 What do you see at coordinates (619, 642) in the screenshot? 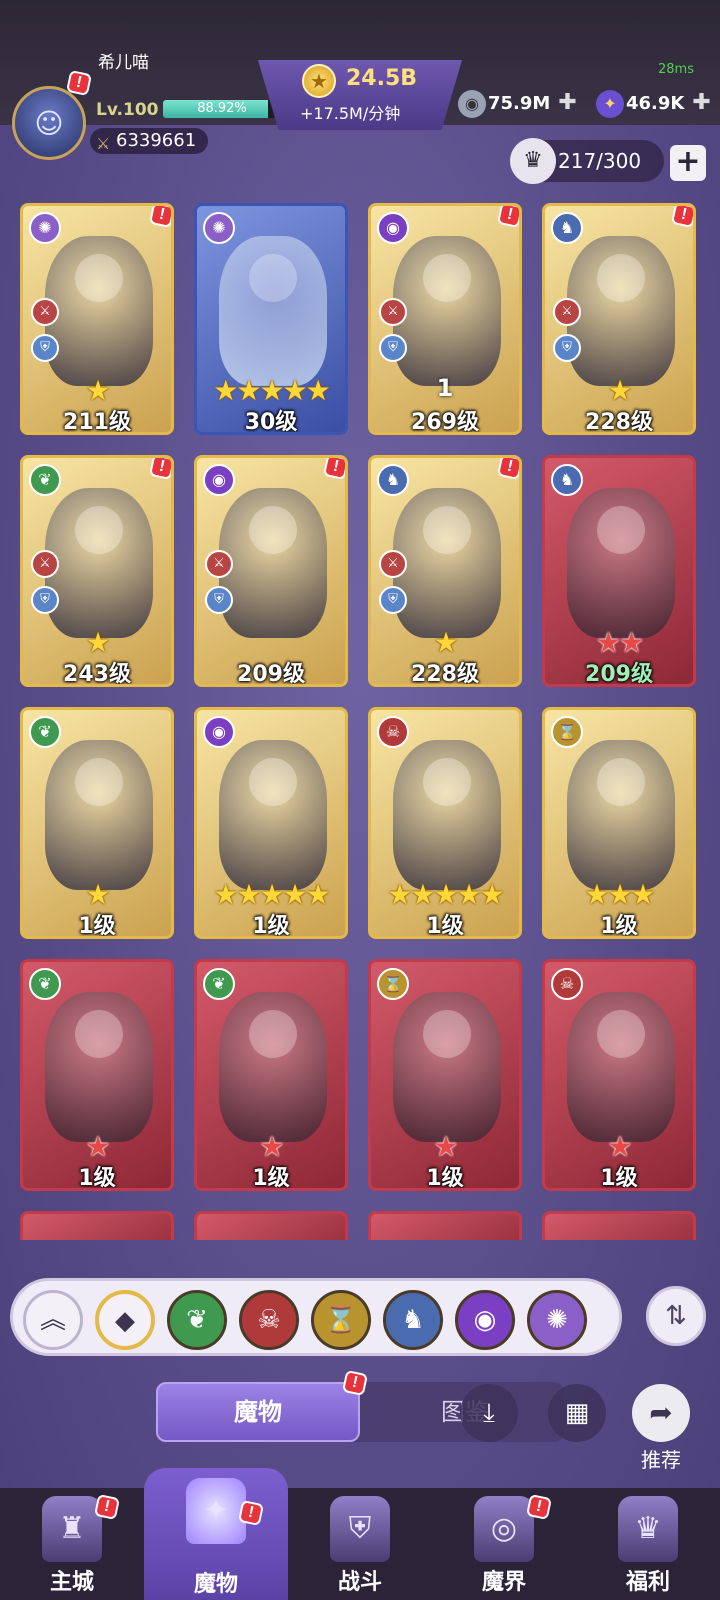
I see `star-rating: ★★` at bounding box center [619, 642].